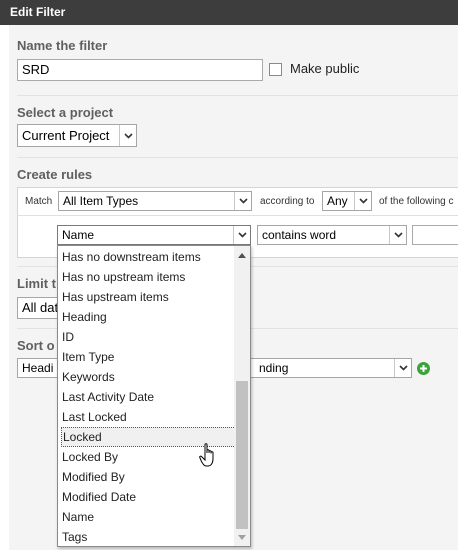 The image size is (458, 550). Describe the element at coordinates (36, 345) in the screenshot. I see `sort-label: Sort o` at that location.